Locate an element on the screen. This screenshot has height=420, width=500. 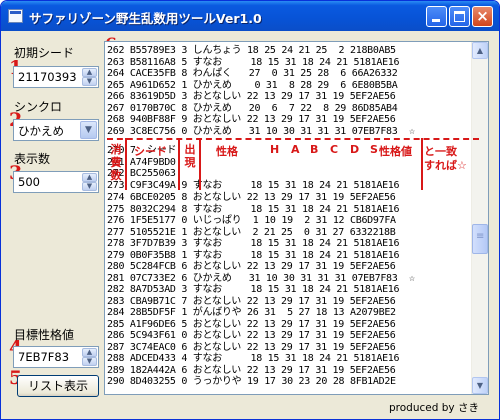
stat-d-label: D is located at coordinates (355, 149).